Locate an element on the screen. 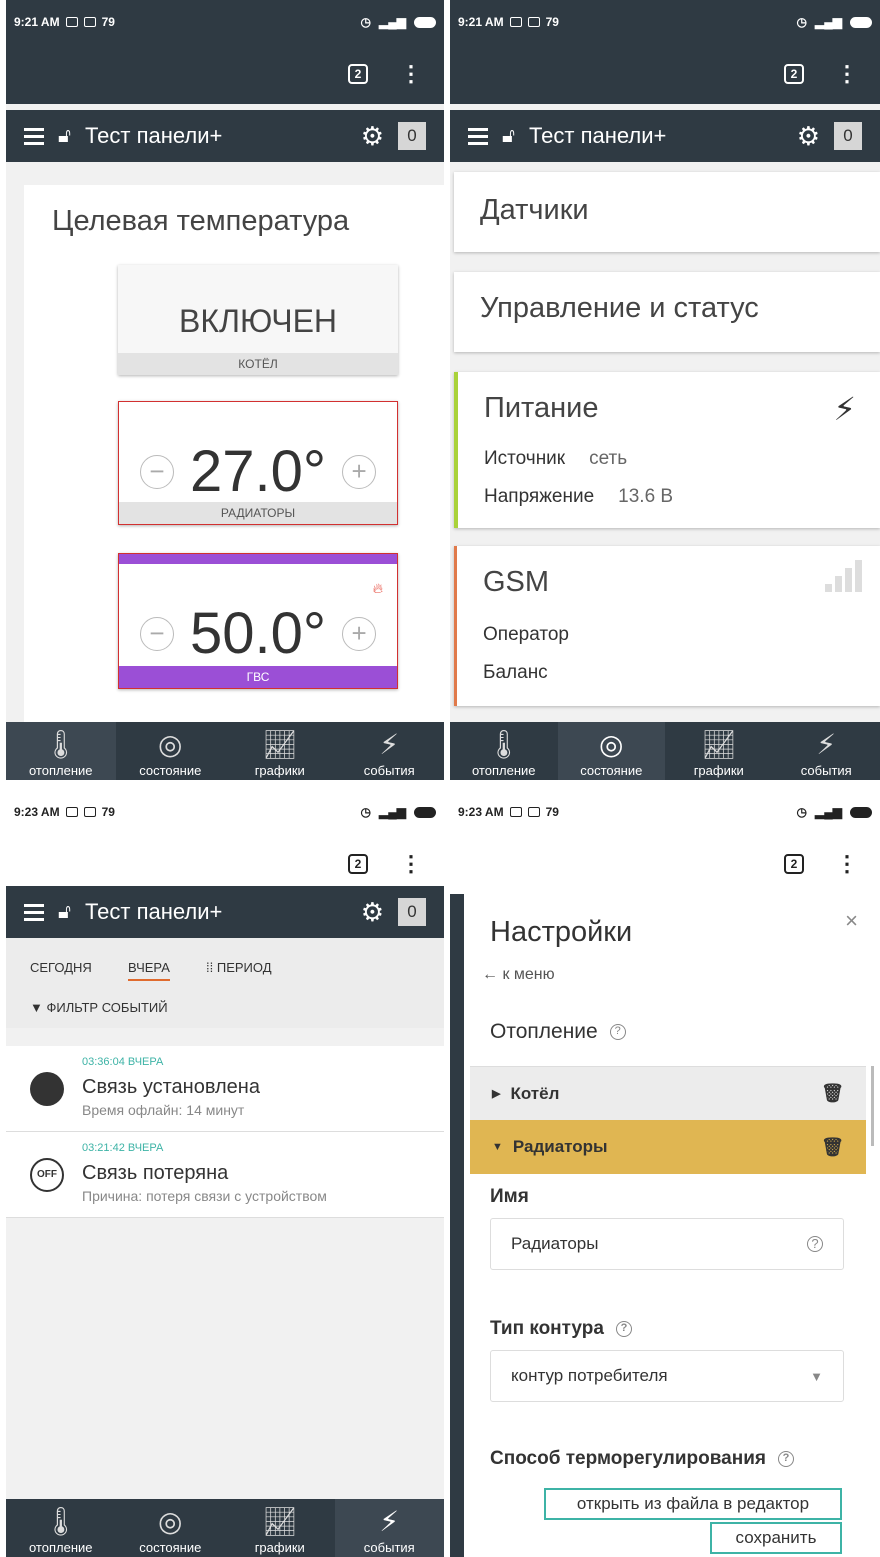  section-title: Отопление? is located at coordinates (558, 1032).